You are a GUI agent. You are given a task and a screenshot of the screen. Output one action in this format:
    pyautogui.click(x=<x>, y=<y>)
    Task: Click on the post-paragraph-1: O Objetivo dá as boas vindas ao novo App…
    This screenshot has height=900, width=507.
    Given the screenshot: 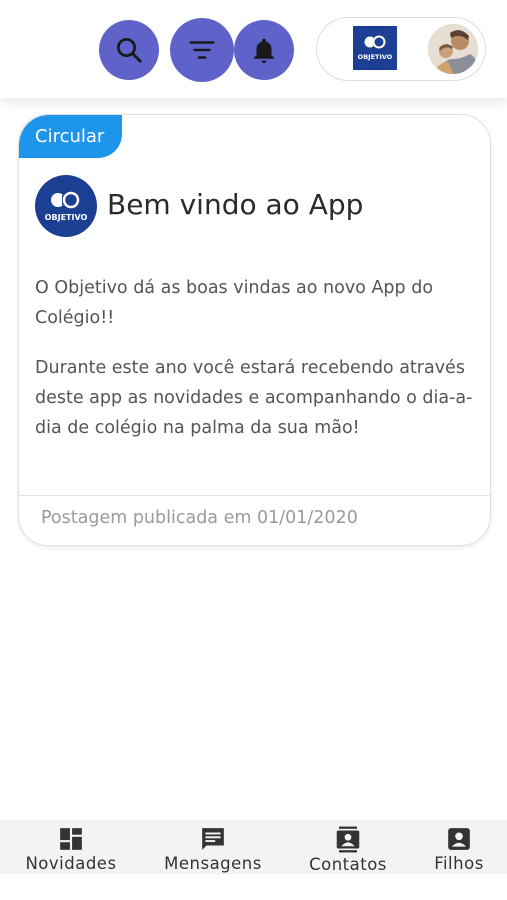 What is the action you would take?
    pyautogui.click(x=234, y=303)
    